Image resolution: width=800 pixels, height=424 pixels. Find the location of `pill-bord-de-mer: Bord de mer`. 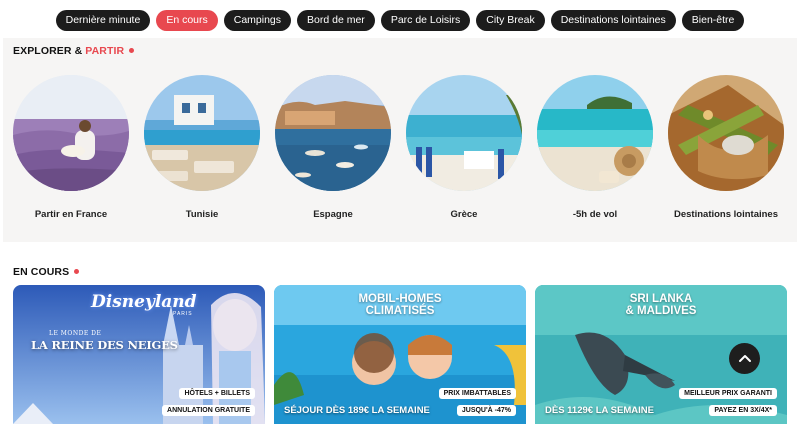

pill-bord-de-mer: Bord de mer is located at coordinates (336, 20).